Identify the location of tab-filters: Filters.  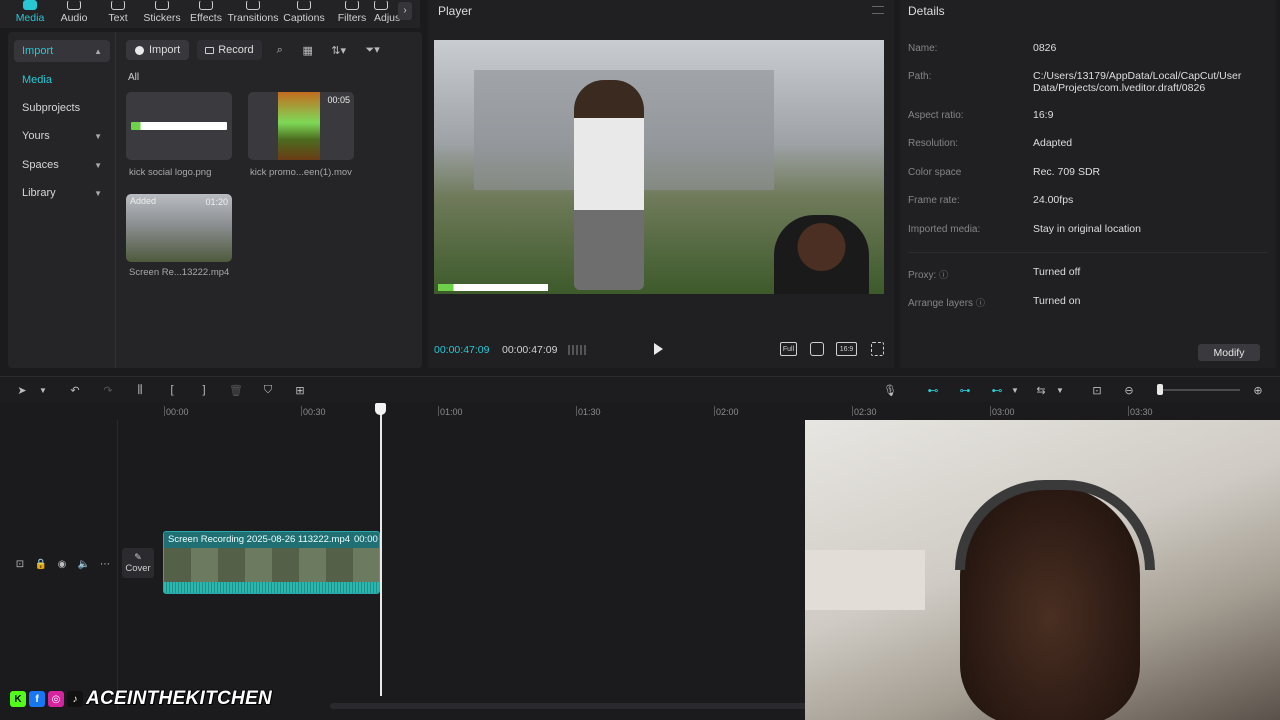
(352, 14).